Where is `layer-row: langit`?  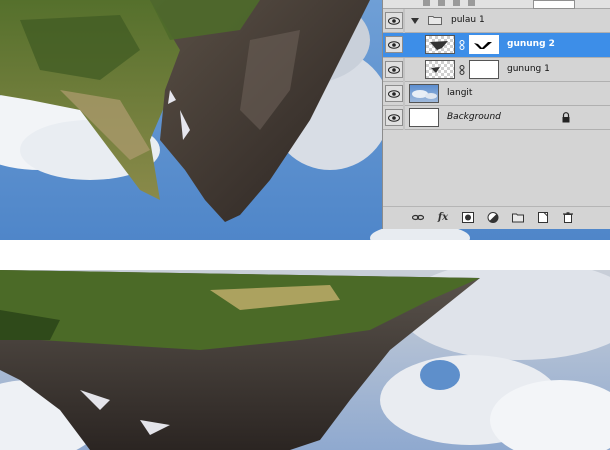 layer-row: langit is located at coordinates (496, 94).